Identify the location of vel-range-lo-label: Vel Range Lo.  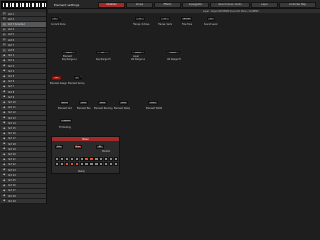
(138, 59).